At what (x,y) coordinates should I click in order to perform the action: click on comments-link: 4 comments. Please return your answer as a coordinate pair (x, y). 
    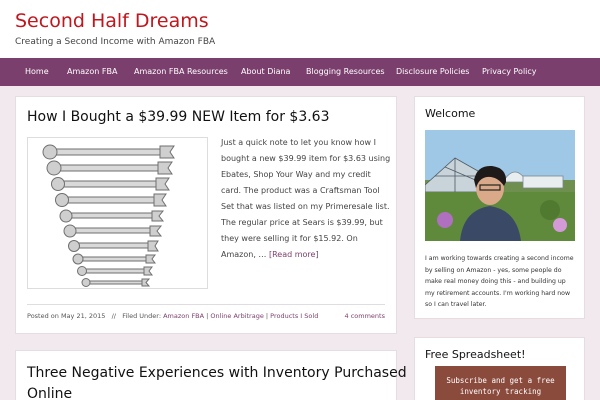
    Looking at the image, I should click on (365, 316).